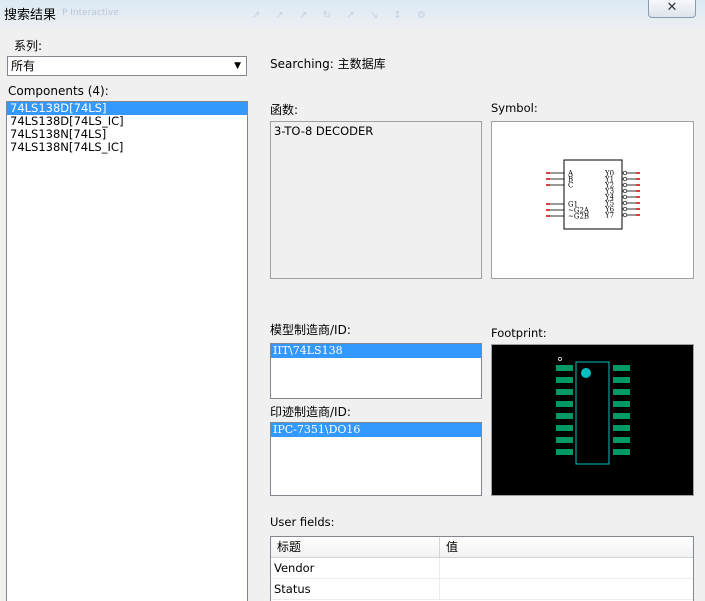 The height and width of the screenshot is (601, 705). Describe the element at coordinates (127, 147) in the screenshot. I see `component-item: 74LS138N[74LS_IC]` at that location.